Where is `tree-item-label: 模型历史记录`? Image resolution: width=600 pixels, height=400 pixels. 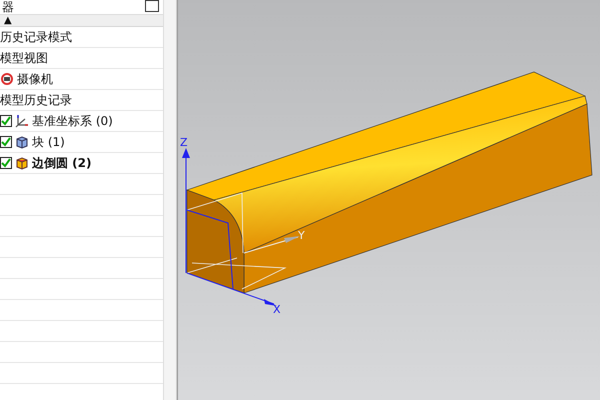 tree-item-label: 模型历史记录 is located at coordinates (36, 100).